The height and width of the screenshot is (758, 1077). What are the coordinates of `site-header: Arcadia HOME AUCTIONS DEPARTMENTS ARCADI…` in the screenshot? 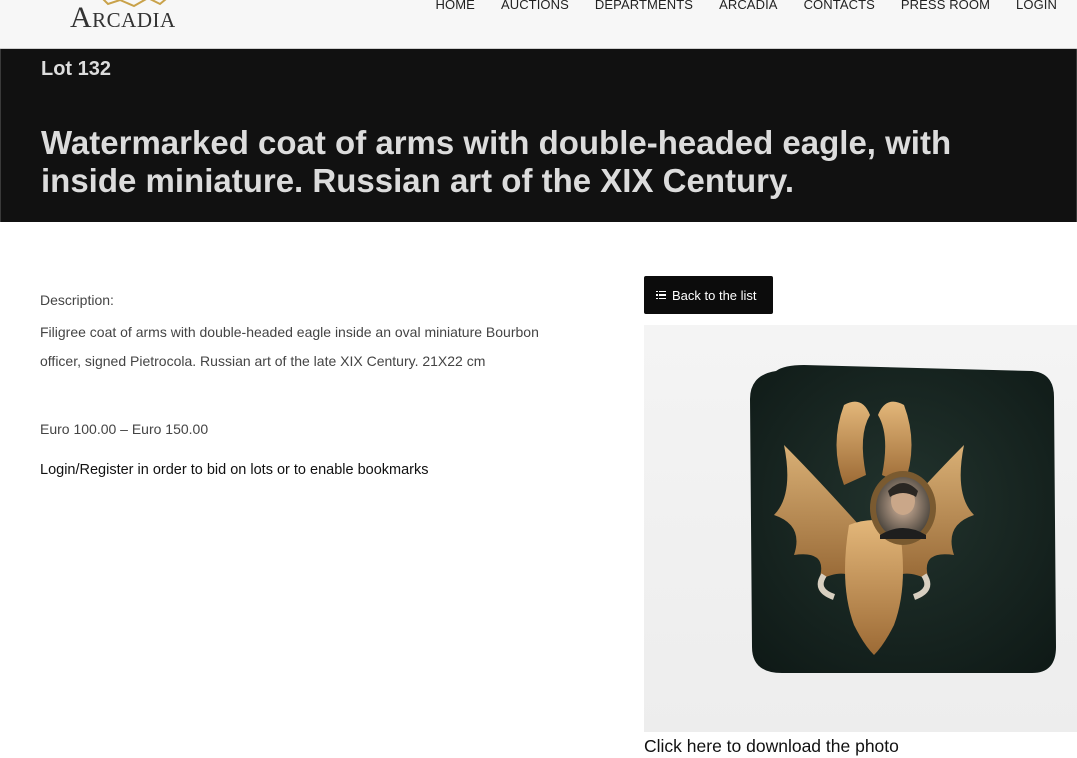 It's located at (538, 24).